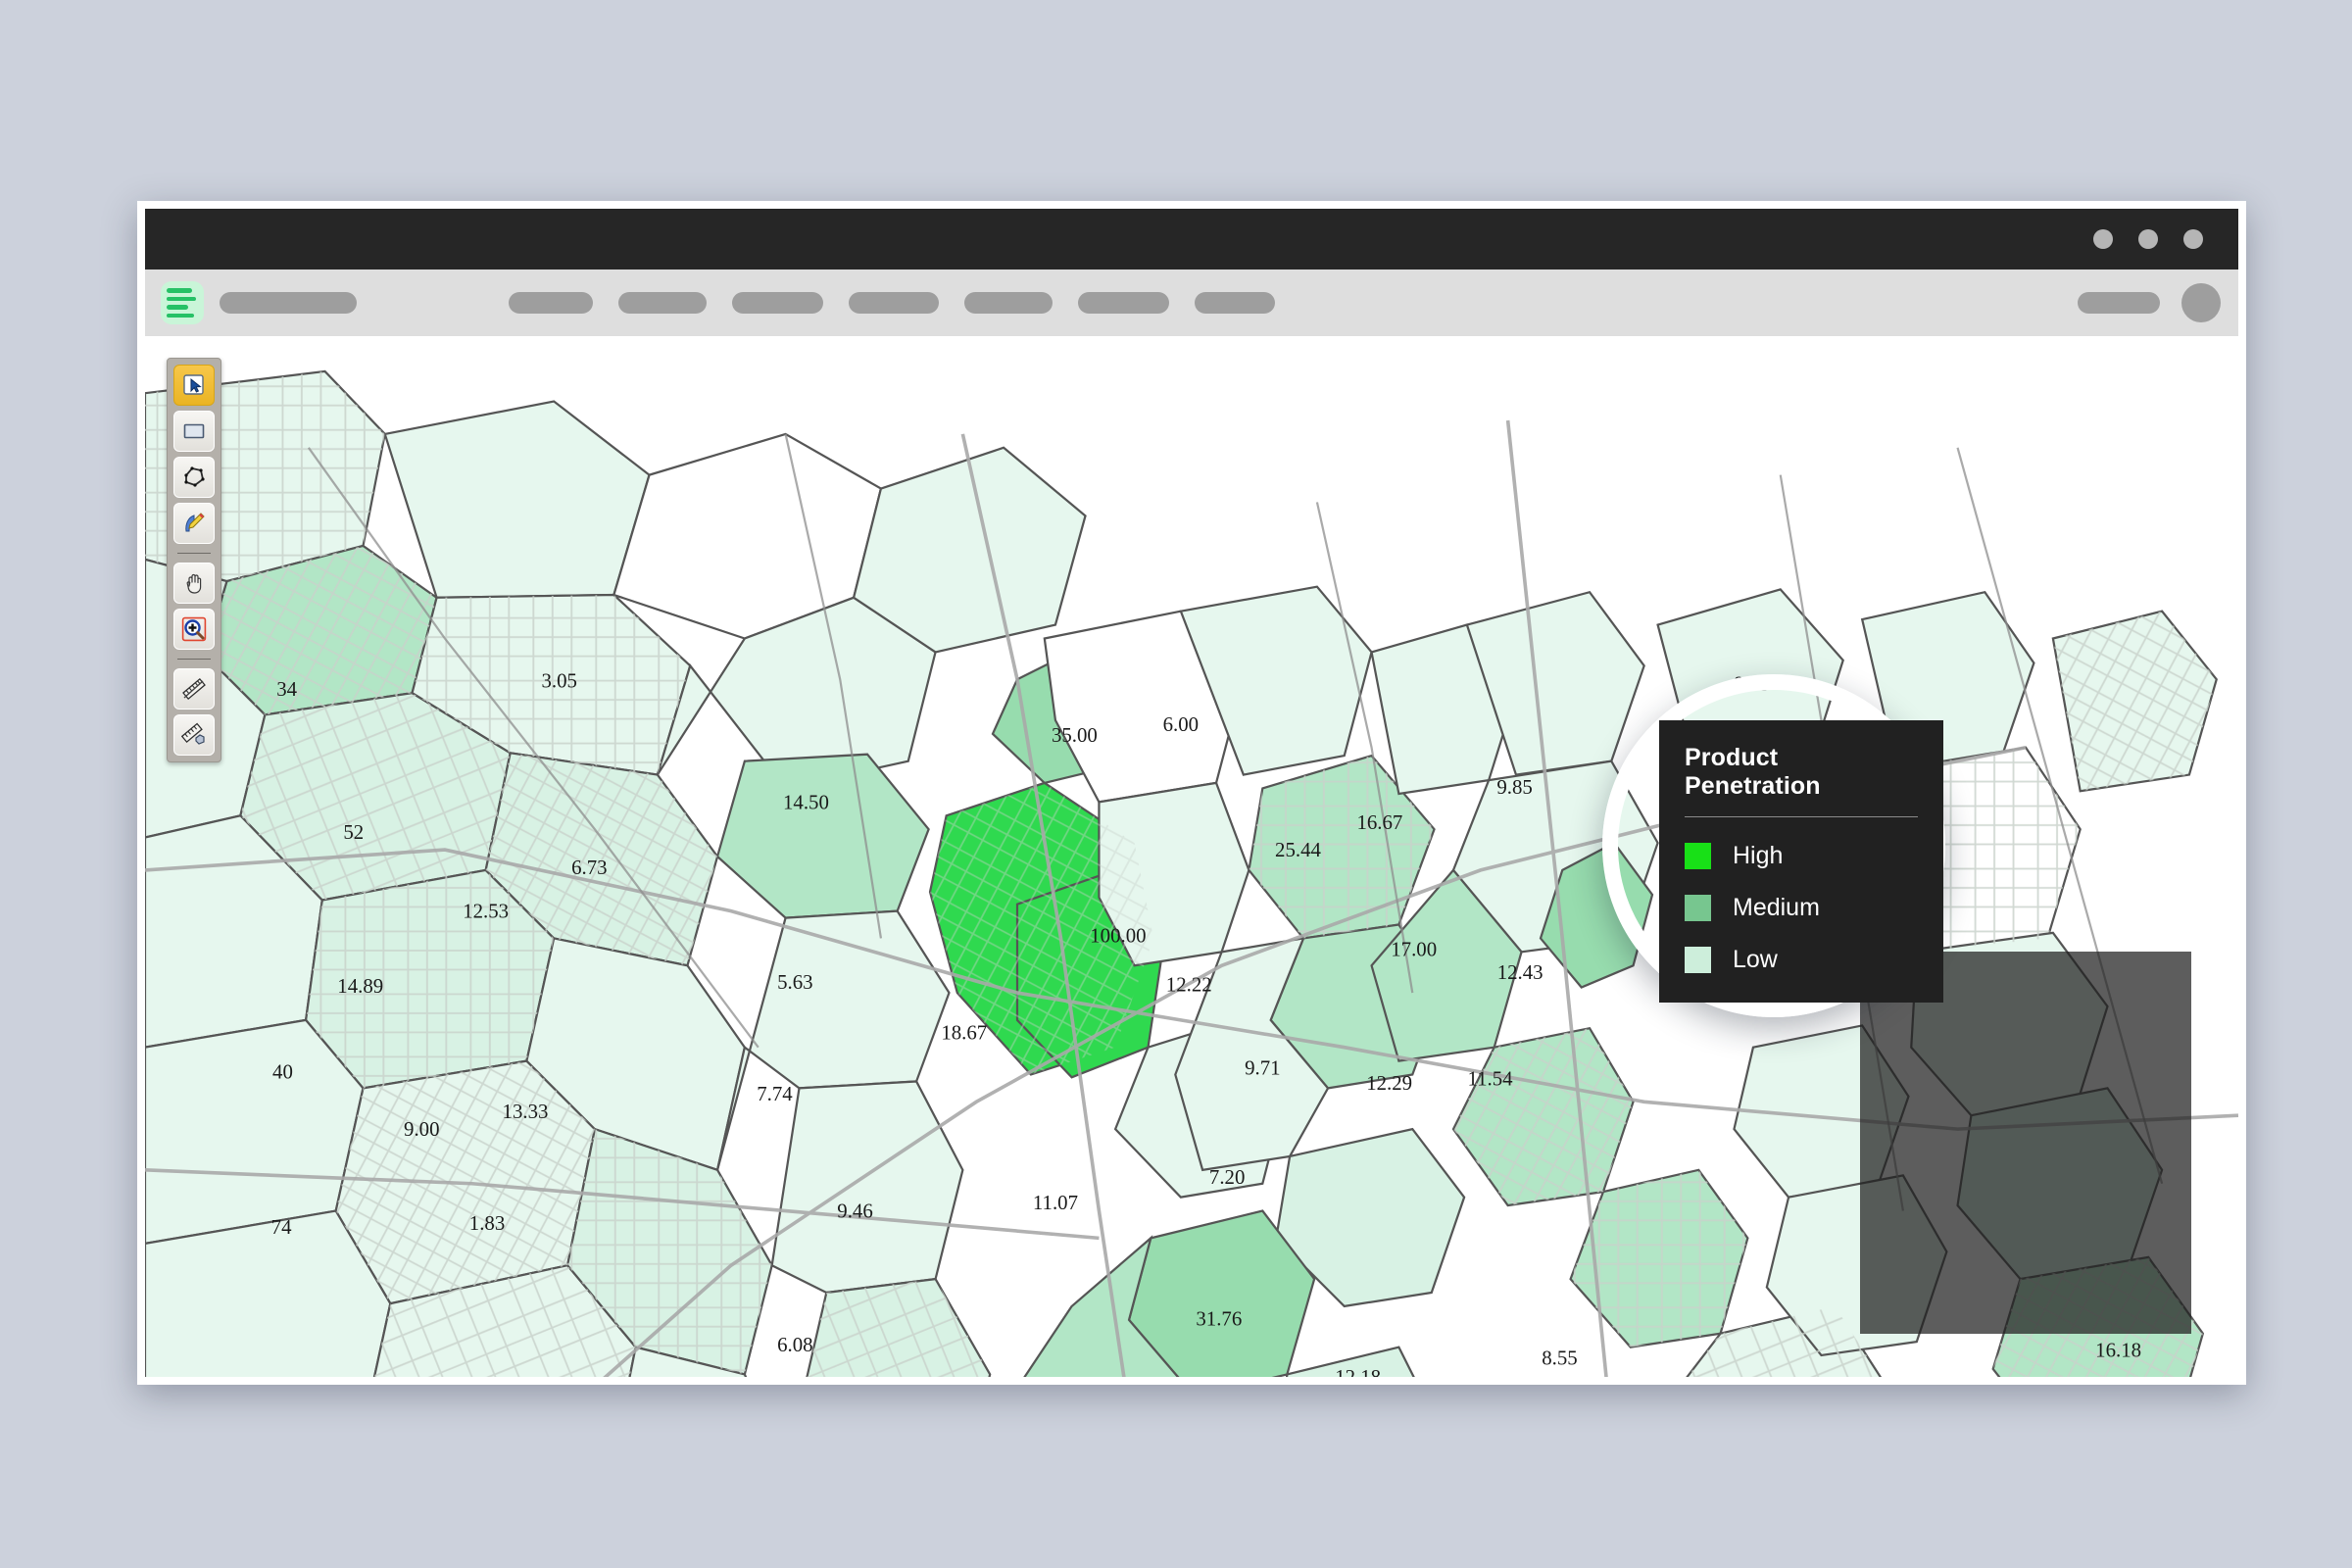 The image size is (2352, 1568). Describe the element at coordinates (1181, 724) in the screenshot. I see `region-value-label: 6.00` at that location.